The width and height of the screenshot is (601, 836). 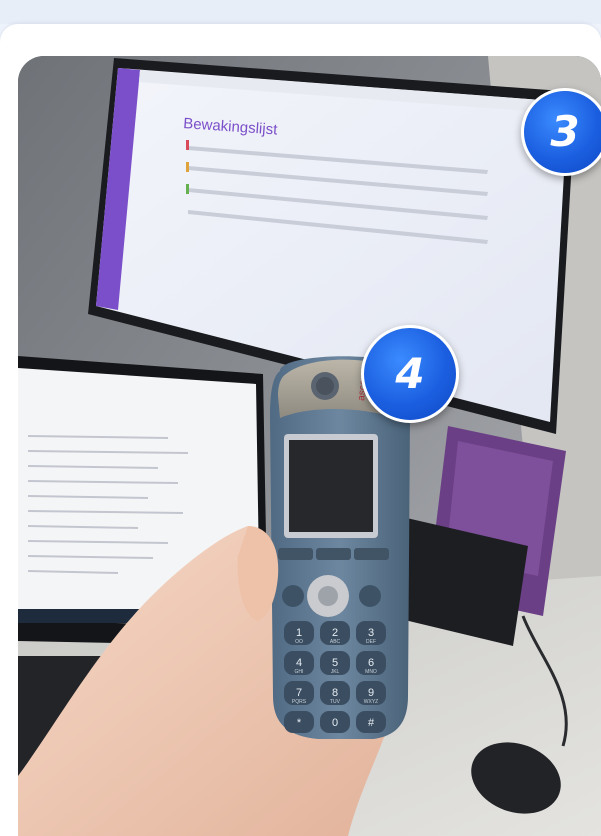 What do you see at coordinates (335, 702) in the screenshot?
I see `key-8-letters: TUV` at bounding box center [335, 702].